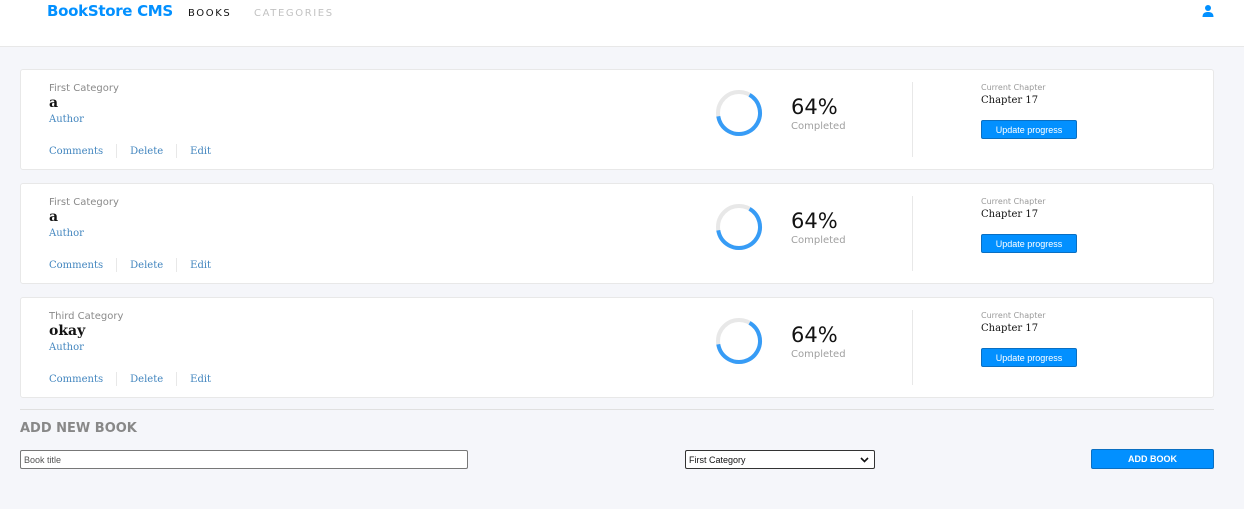 Image resolution: width=1244 pixels, height=509 pixels. Describe the element at coordinates (622, 23) in the screenshot. I see `top-nav-bar: BookStore CMS BOOKS CATEGORIES` at that location.